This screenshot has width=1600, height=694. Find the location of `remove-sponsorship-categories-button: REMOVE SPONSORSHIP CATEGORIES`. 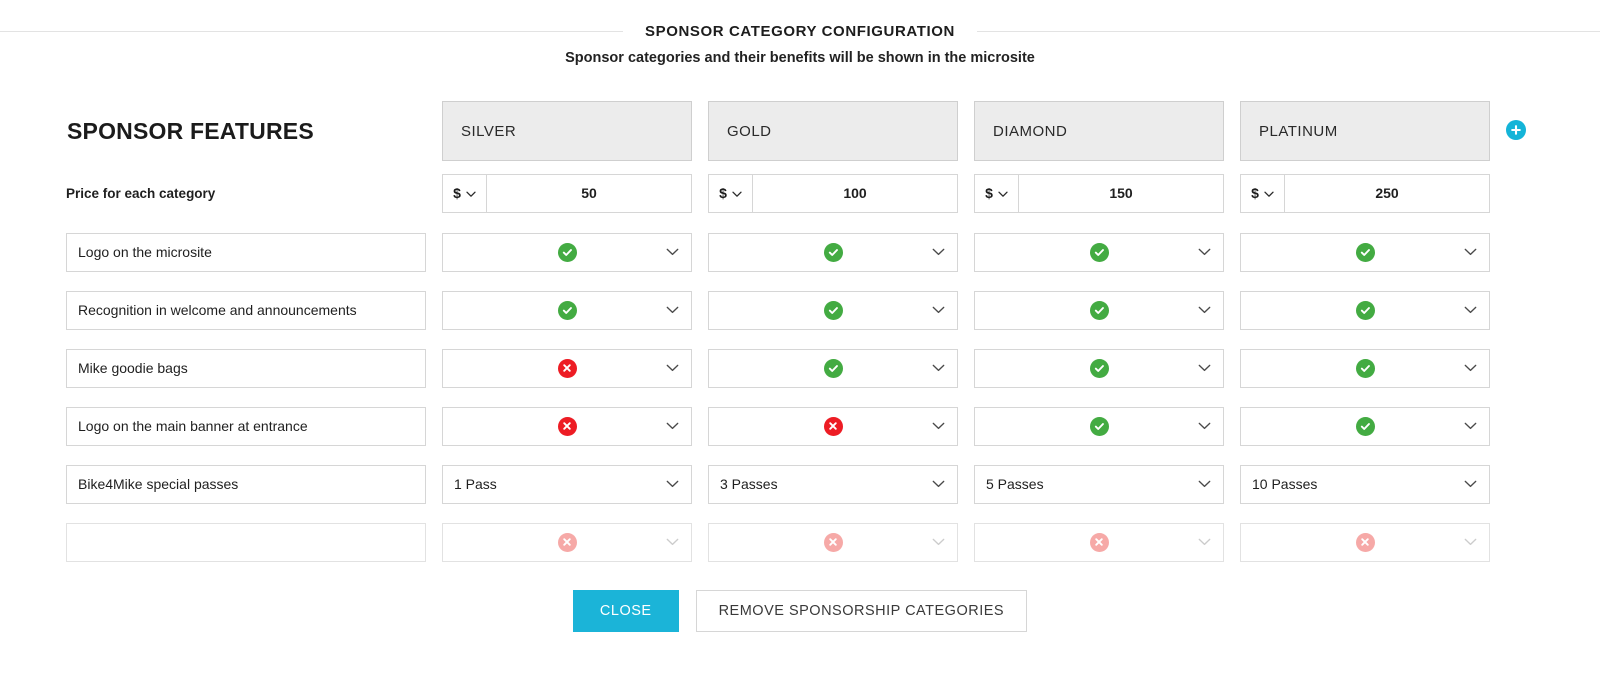

remove-sponsorship-categories-button: REMOVE SPONSORSHIP CATEGORIES is located at coordinates (861, 611).